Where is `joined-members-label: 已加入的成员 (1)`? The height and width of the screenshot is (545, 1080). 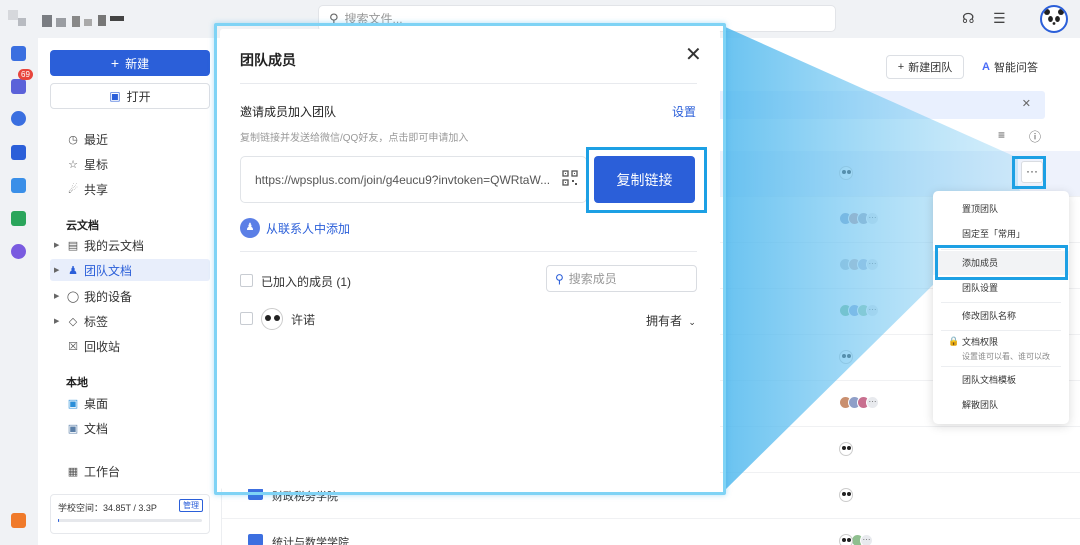
joined-members-label: 已加入的成员 (1) is located at coordinates (306, 282).